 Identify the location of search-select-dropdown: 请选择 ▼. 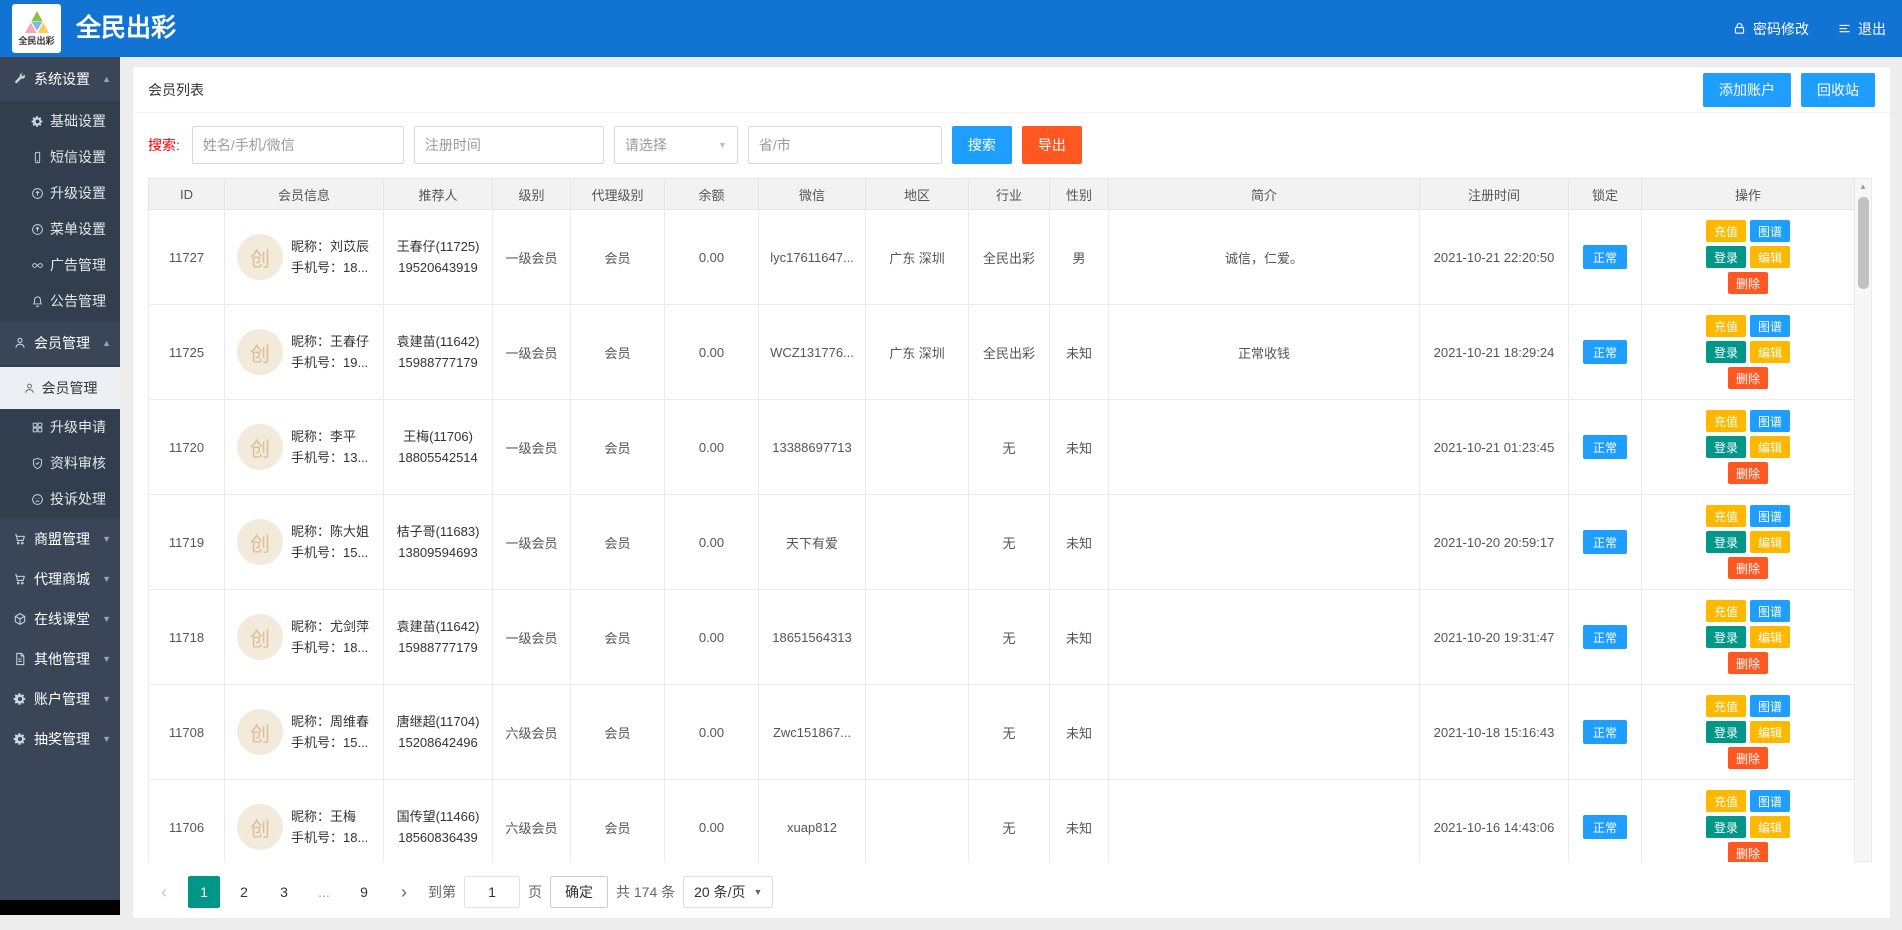
(675, 145).